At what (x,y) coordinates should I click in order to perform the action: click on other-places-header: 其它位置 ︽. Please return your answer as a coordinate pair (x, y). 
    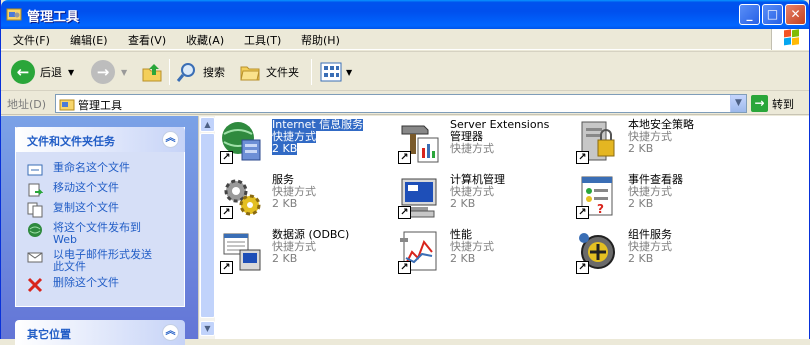
    Looking at the image, I should click on (100, 332).